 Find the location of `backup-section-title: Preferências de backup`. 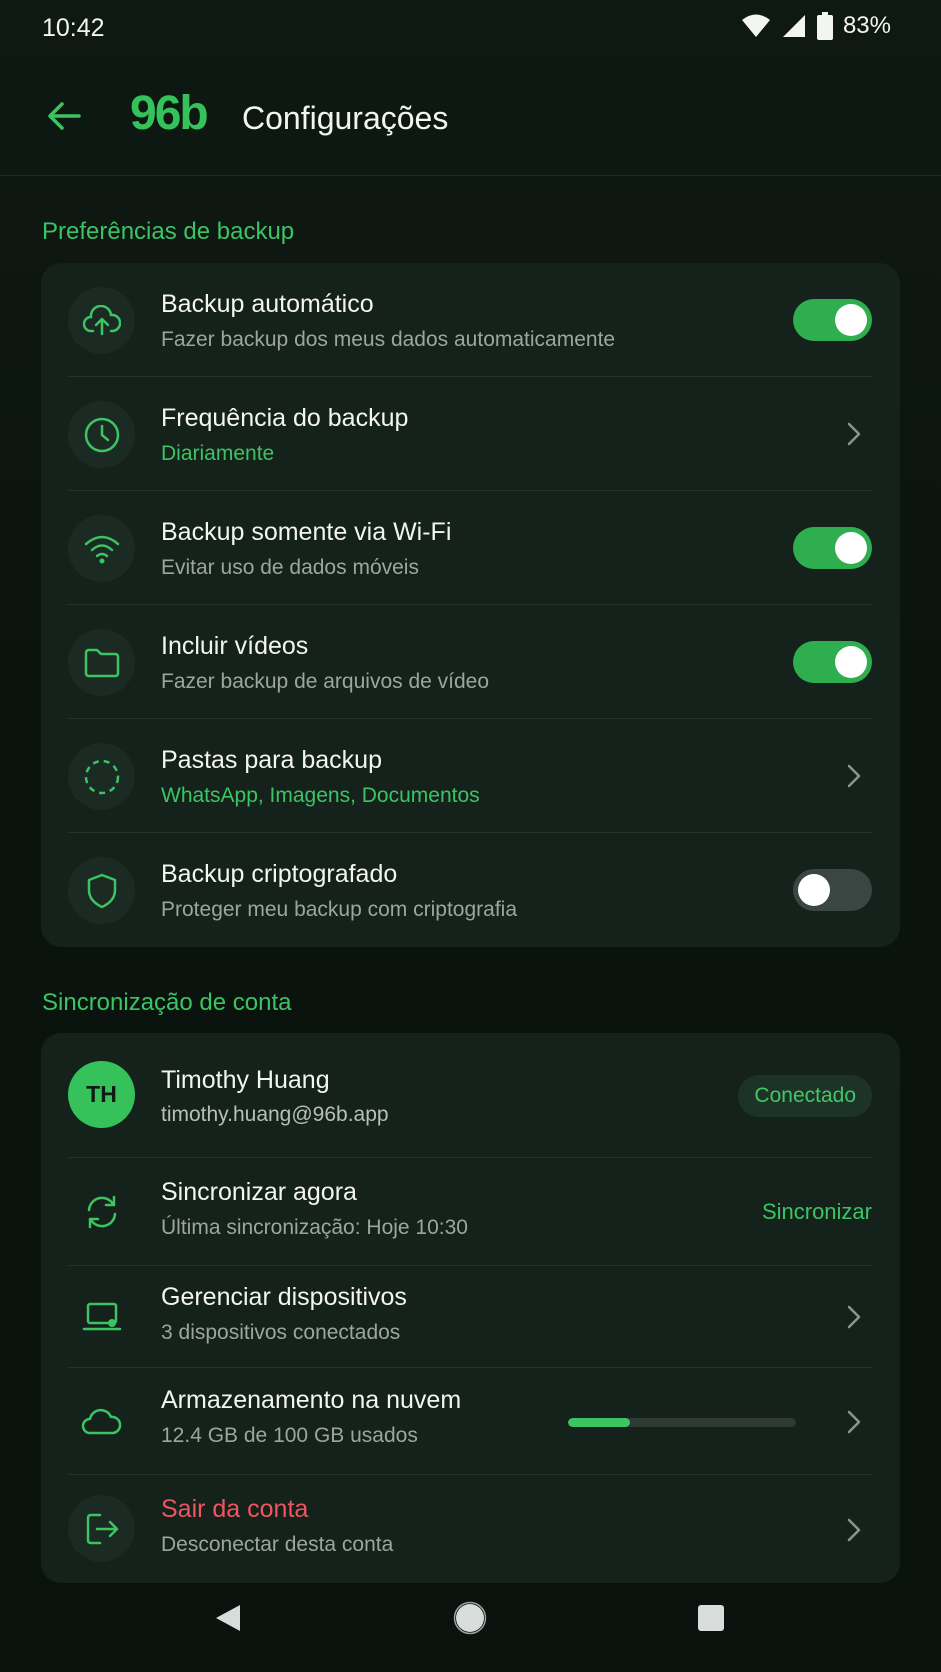

backup-section-title: Preferências de backup is located at coordinates (168, 231).